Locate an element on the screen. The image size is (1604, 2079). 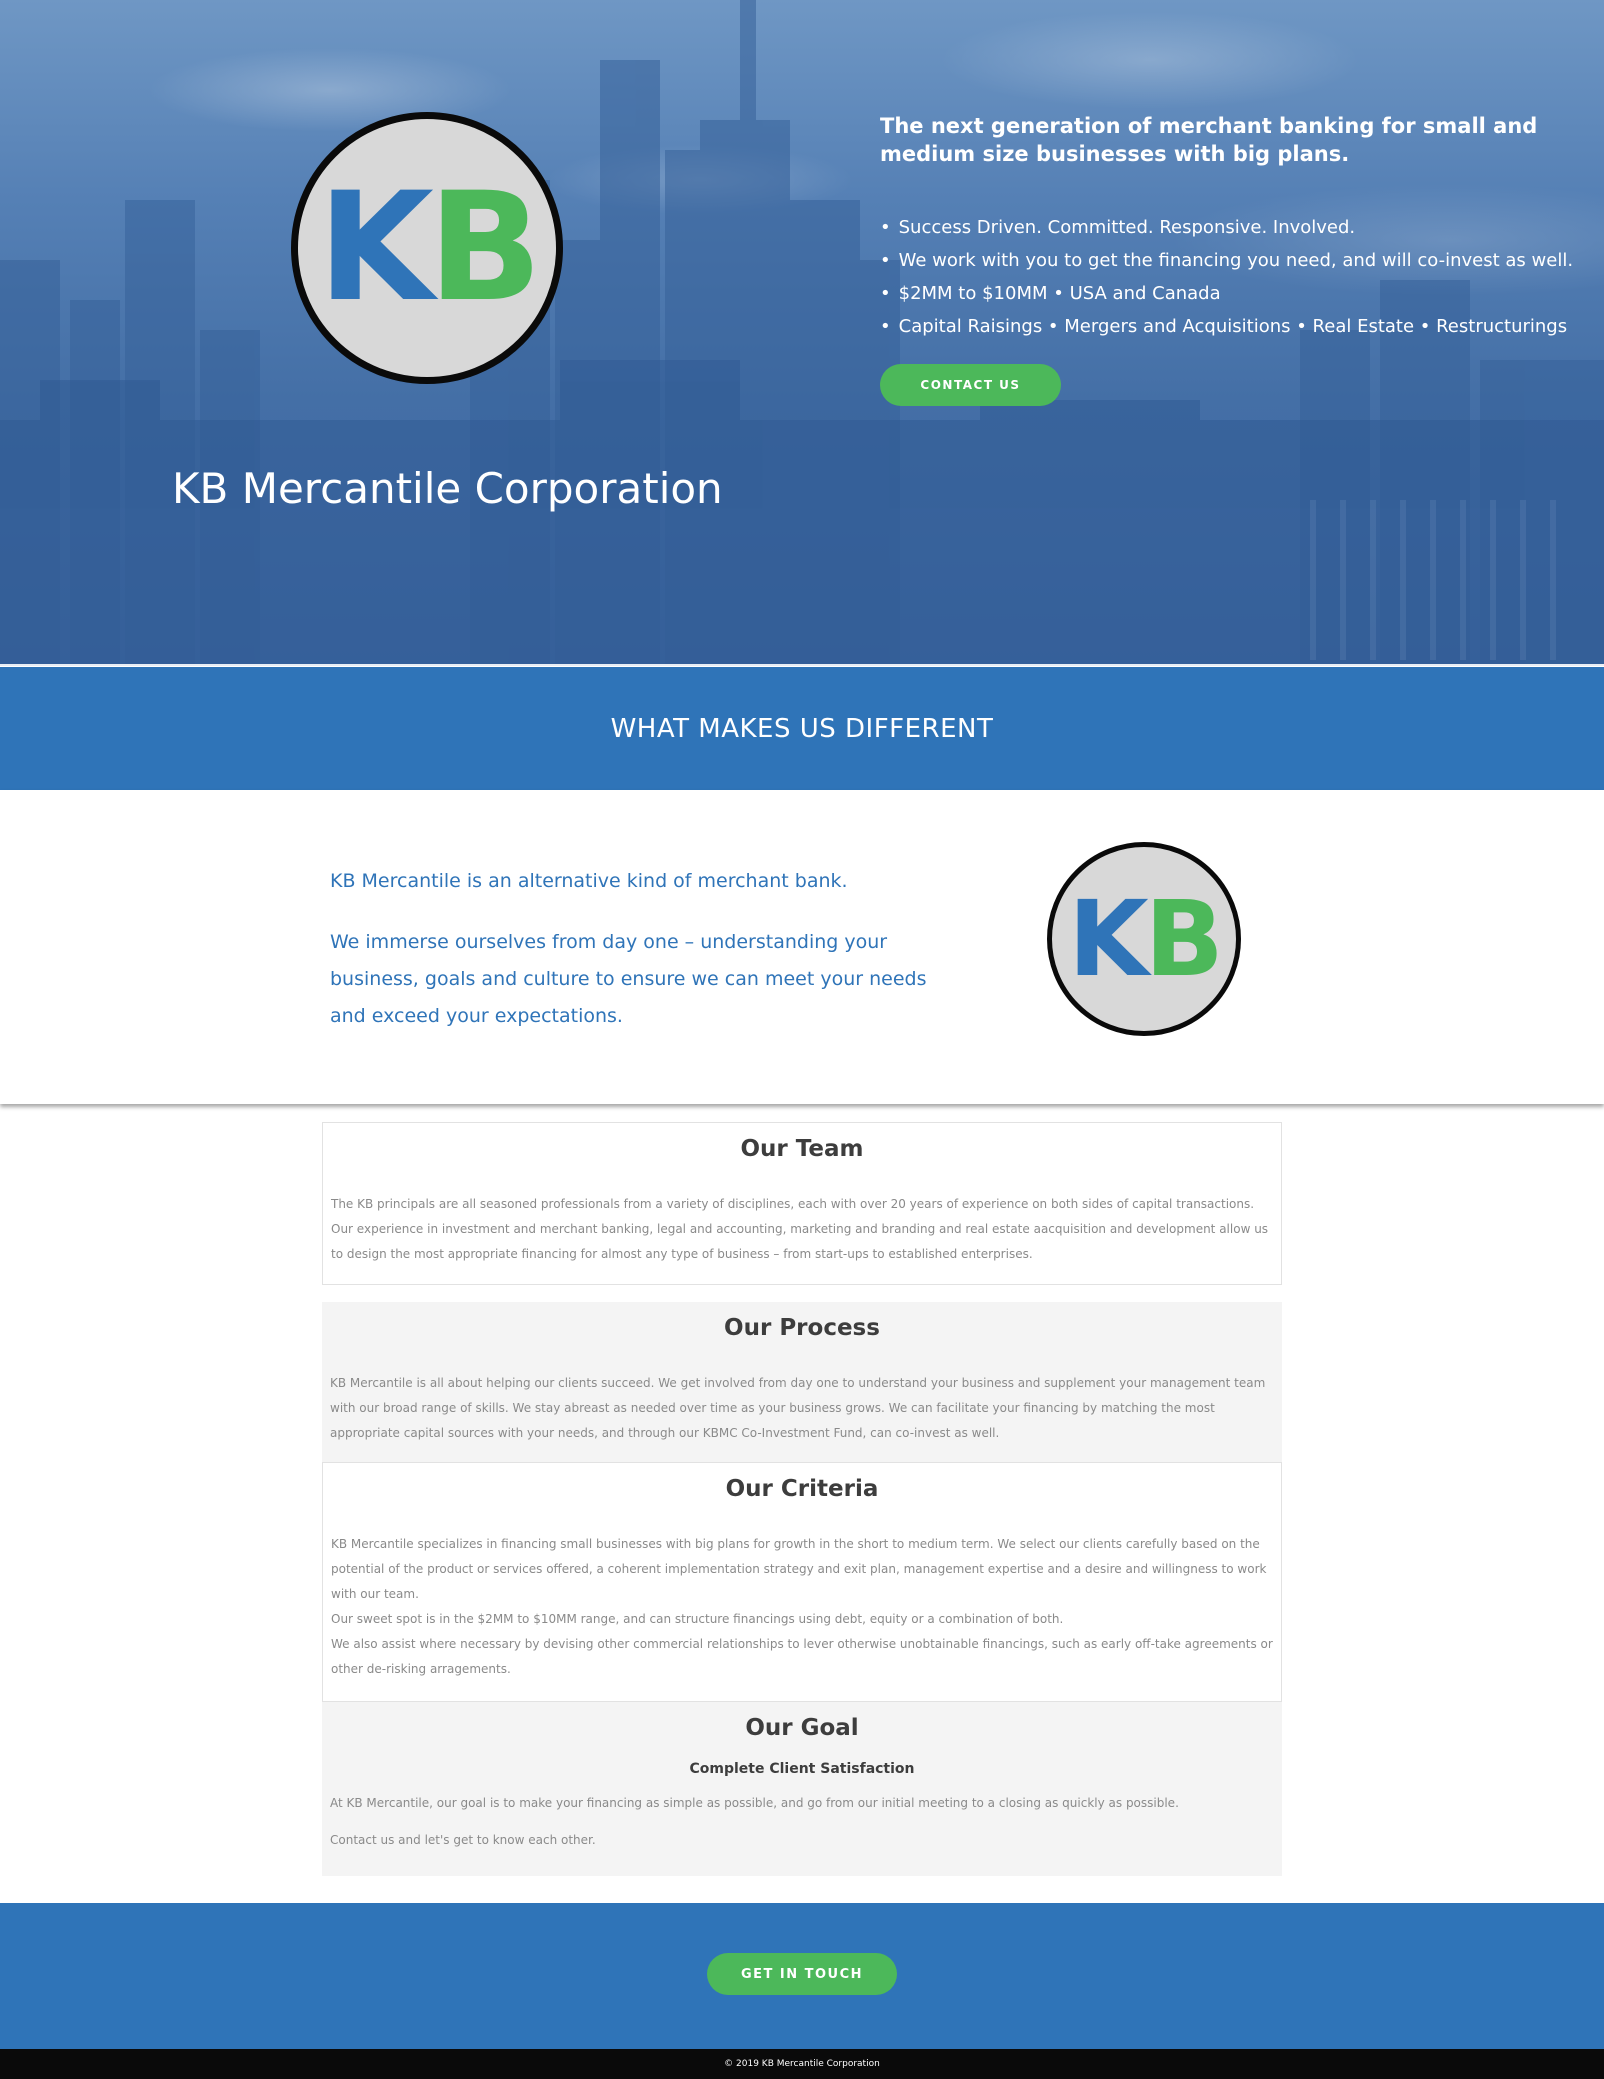
different-band: WHAT MAKES US DIFFERENT is located at coordinates (802, 728).